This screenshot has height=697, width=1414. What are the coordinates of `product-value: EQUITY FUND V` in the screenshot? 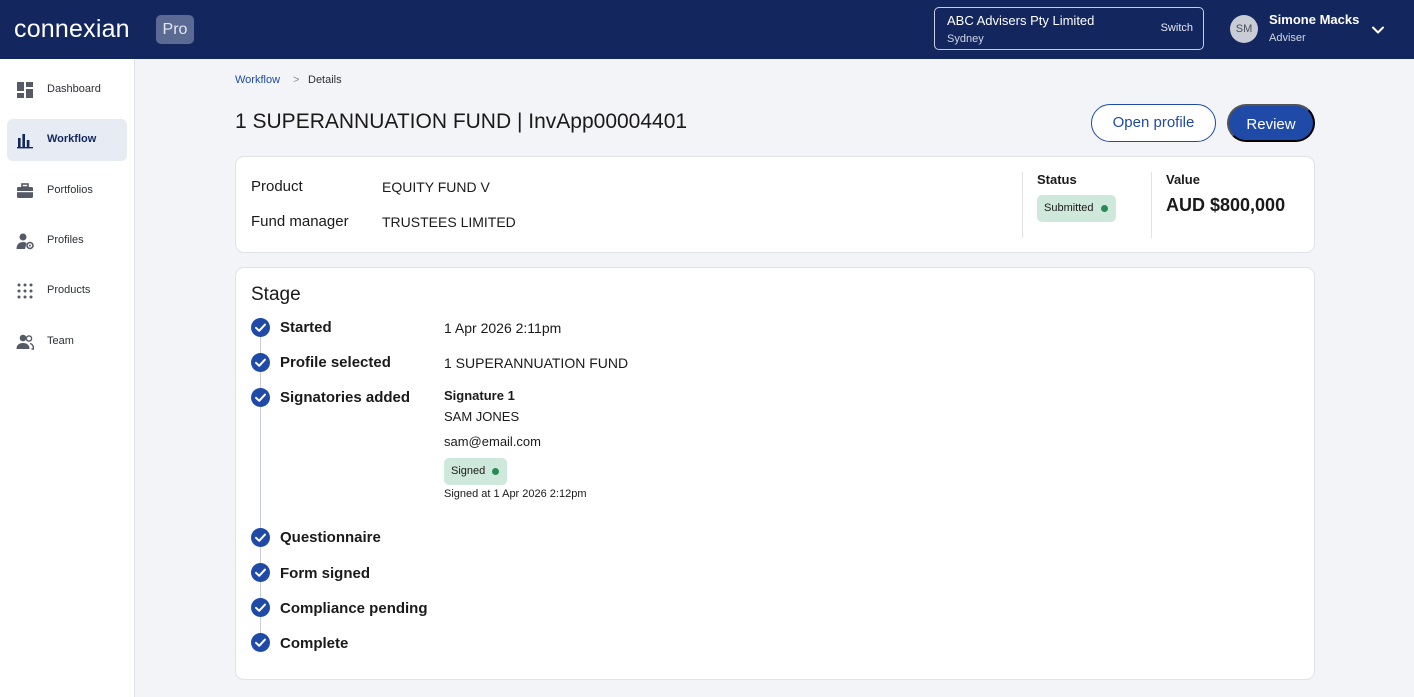 It's located at (436, 187).